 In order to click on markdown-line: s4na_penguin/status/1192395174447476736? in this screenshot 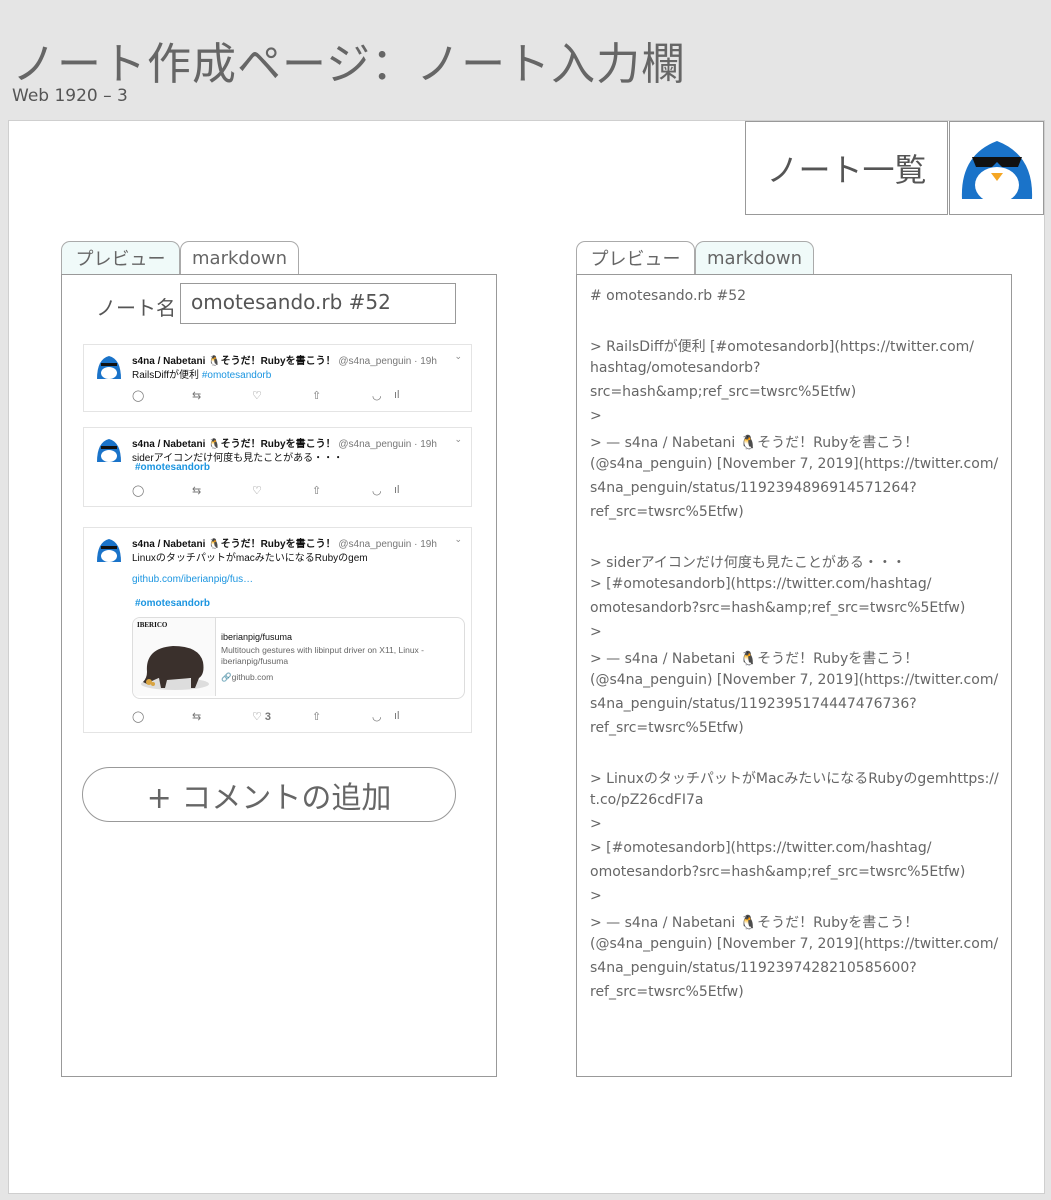, I will do `click(753, 704)`.